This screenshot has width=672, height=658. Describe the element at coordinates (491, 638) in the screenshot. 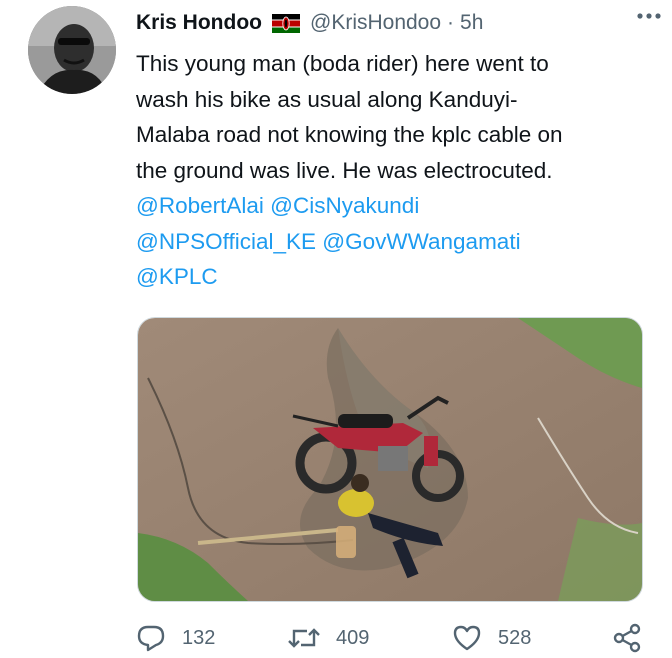

I see `like-button: 528` at that location.